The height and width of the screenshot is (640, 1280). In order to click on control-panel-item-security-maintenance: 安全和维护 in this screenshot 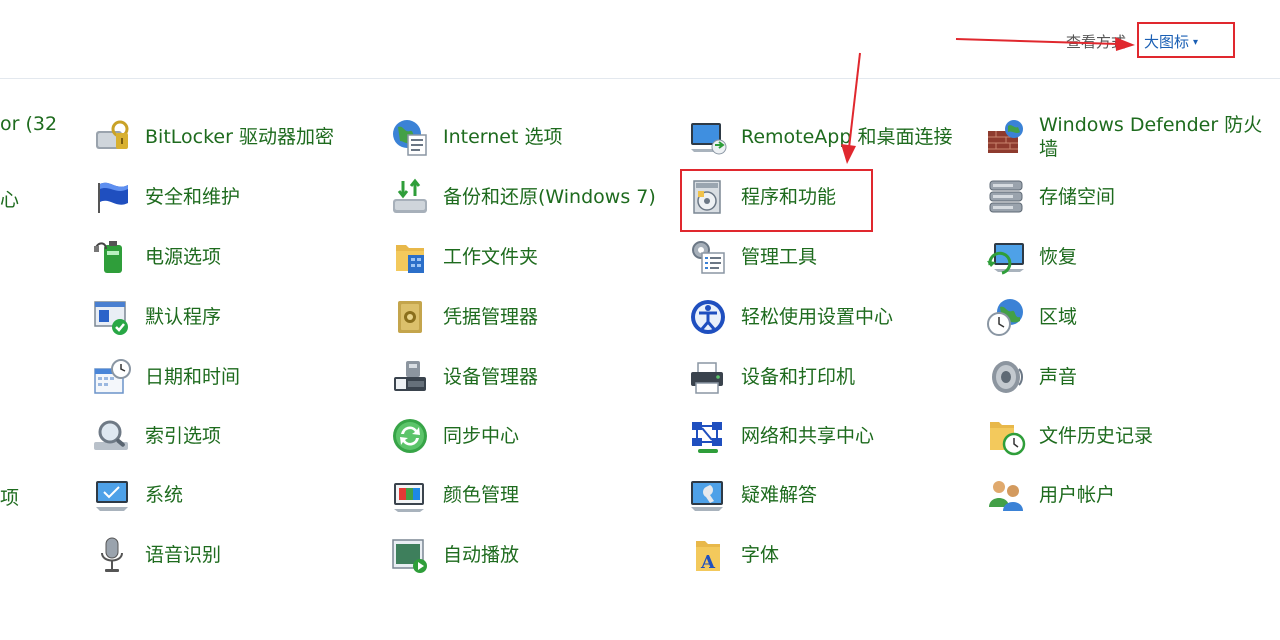, I will do `click(166, 197)`.